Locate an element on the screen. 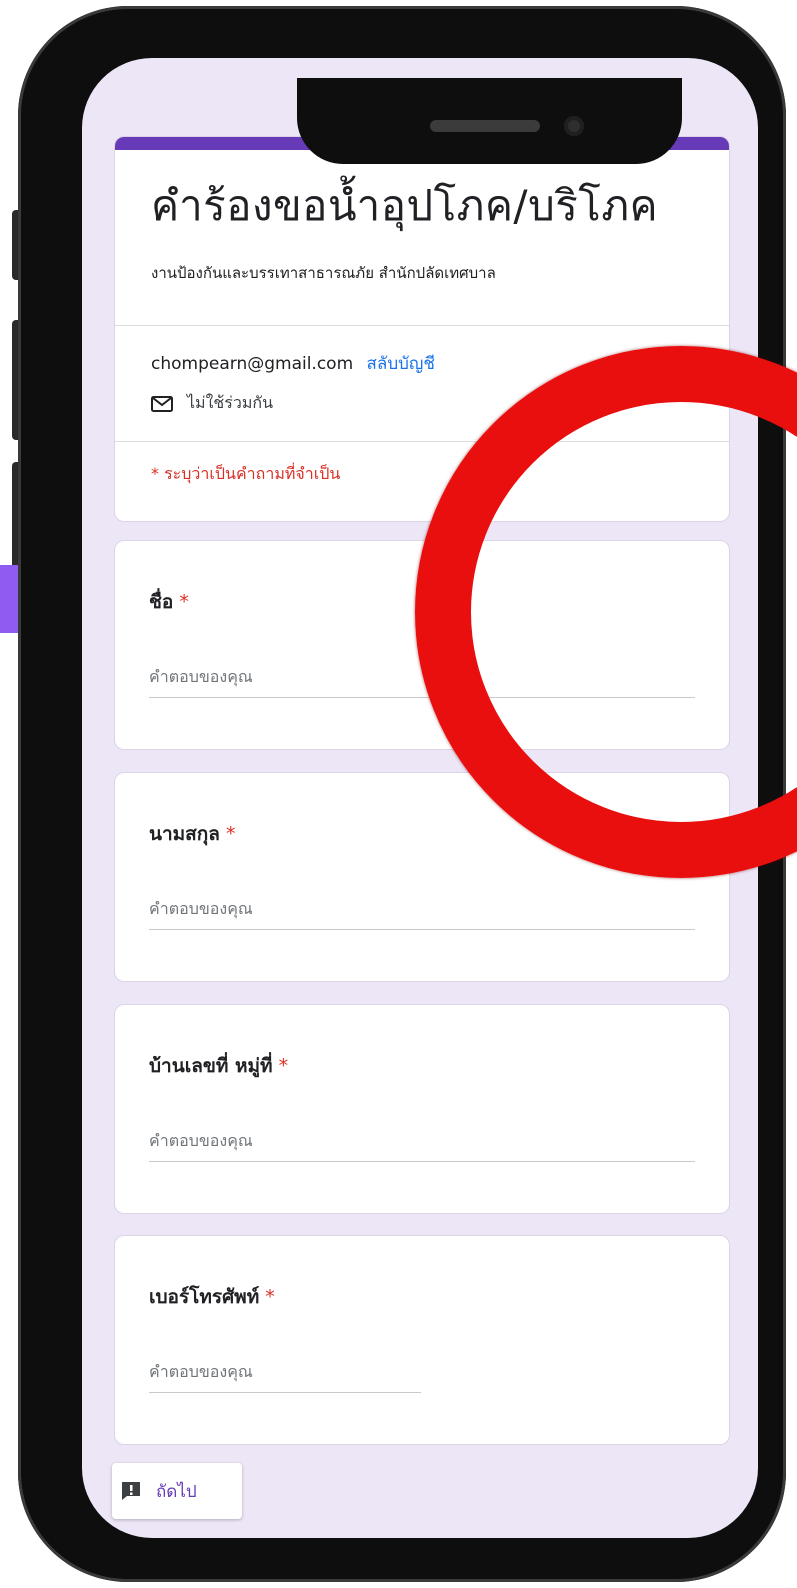 The width and height of the screenshot is (797, 1588). question-title: นามสกุล is located at coordinates (184, 834).